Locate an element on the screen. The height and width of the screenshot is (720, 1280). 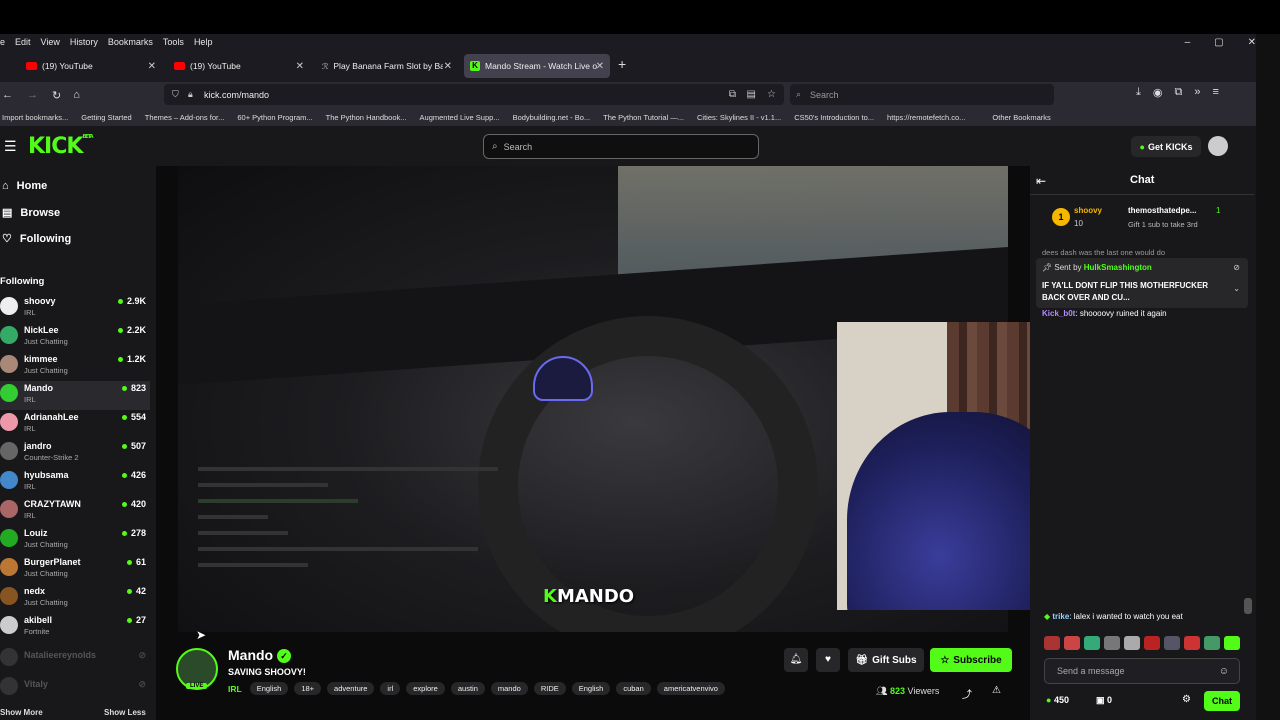
nav-browse: ▤ Browse is located at coordinates (31, 213).